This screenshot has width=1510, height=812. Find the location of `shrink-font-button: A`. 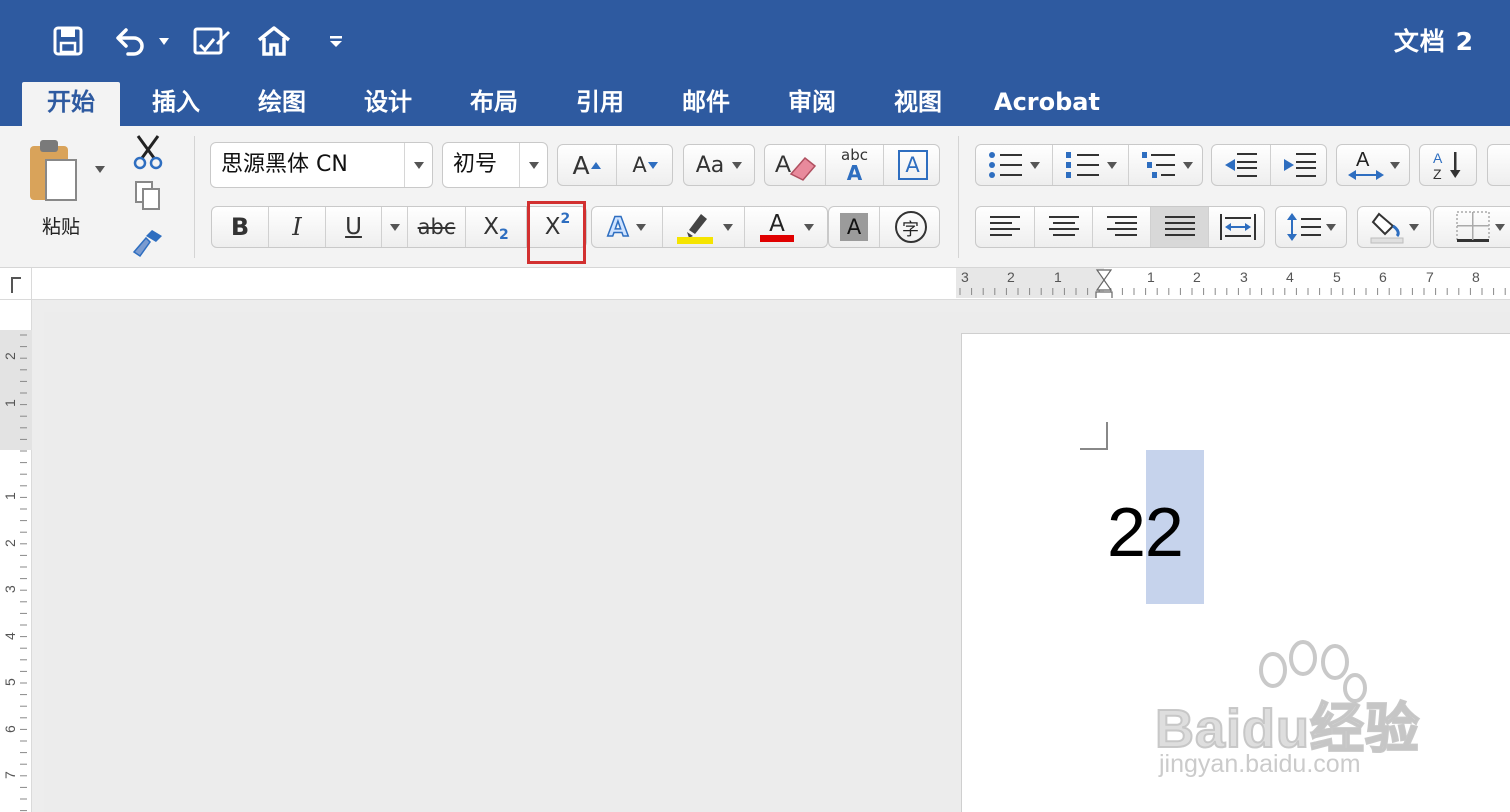

shrink-font-button: A is located at coordinates (645, 165).